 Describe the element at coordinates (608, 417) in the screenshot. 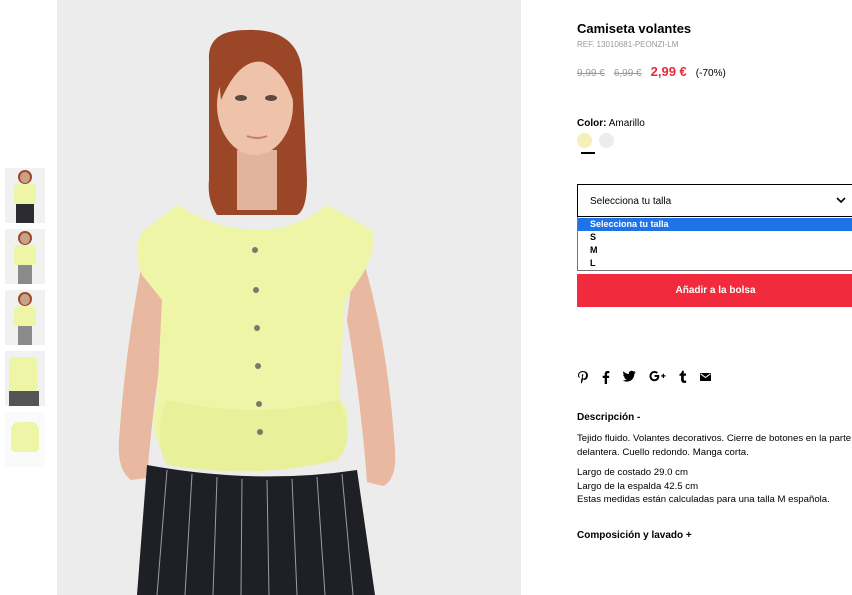

I see `description-heading: Descripción -` at that location.